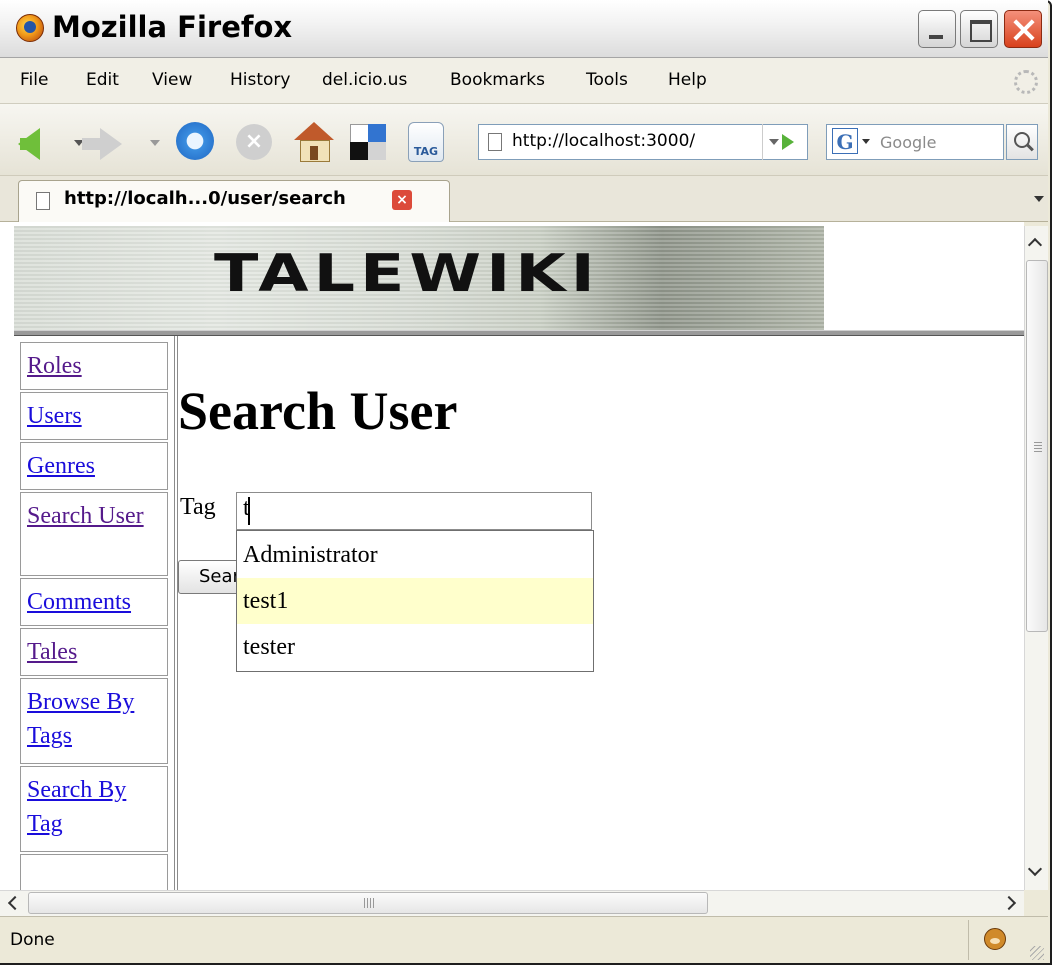 The image size is (1052, 965). I want to click on site-logo-text: TALEWIKI, so click(407, 274).